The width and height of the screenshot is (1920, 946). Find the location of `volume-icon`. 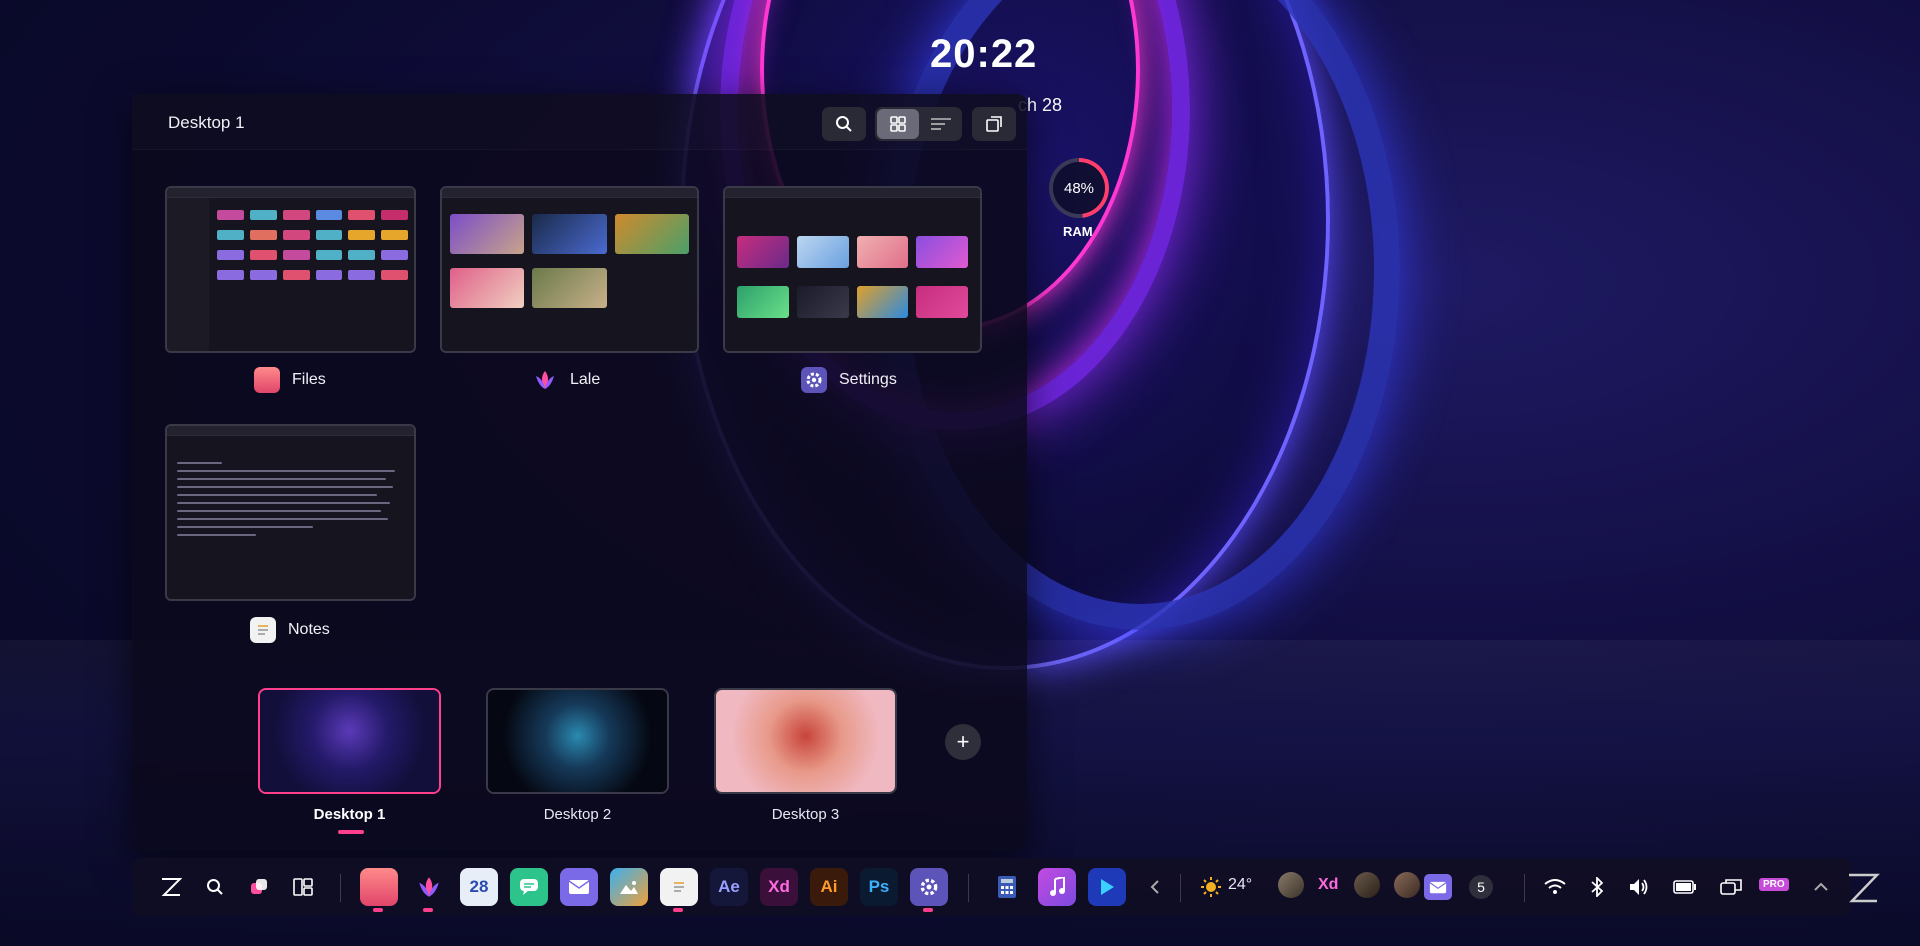

volume-icon is located at coordinates (1639, 887).